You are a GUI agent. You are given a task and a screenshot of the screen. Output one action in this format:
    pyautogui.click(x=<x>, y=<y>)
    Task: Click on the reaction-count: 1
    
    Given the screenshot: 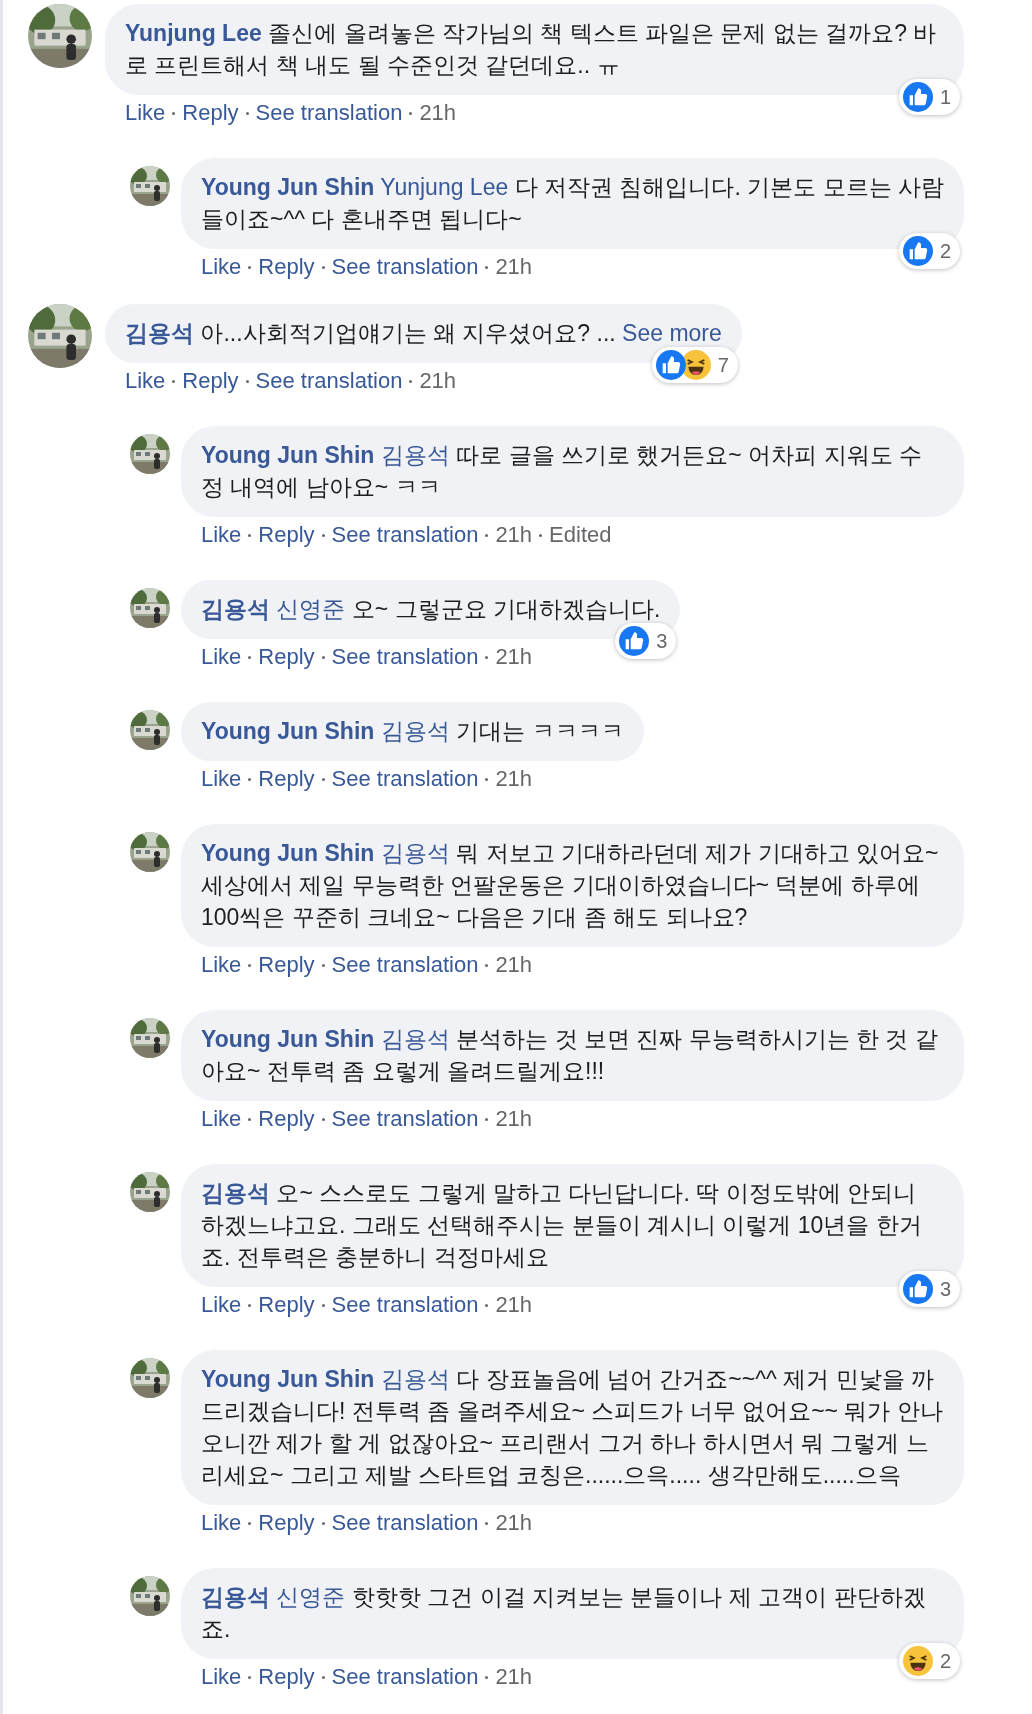 What is the action you would take?
    pyautogui.click(x=945, y=97)
    